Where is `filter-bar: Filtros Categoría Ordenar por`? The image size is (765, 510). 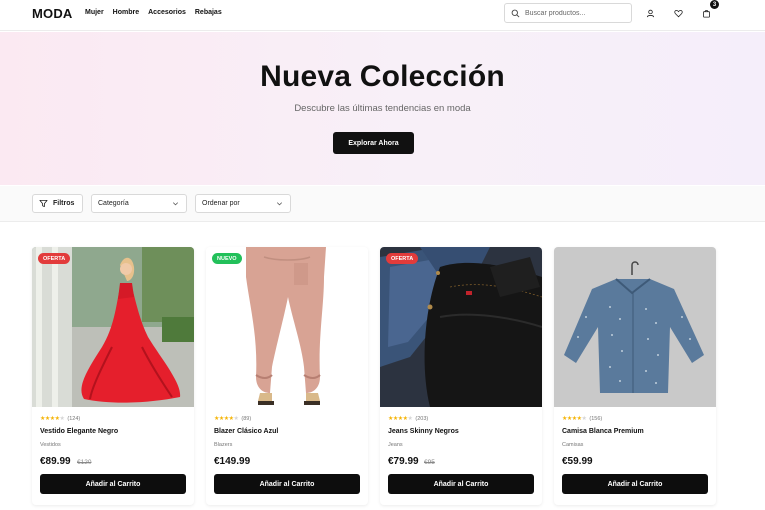
filter-bar: Filtros Categoría Ordenar por is located at coordinates (382, 204).